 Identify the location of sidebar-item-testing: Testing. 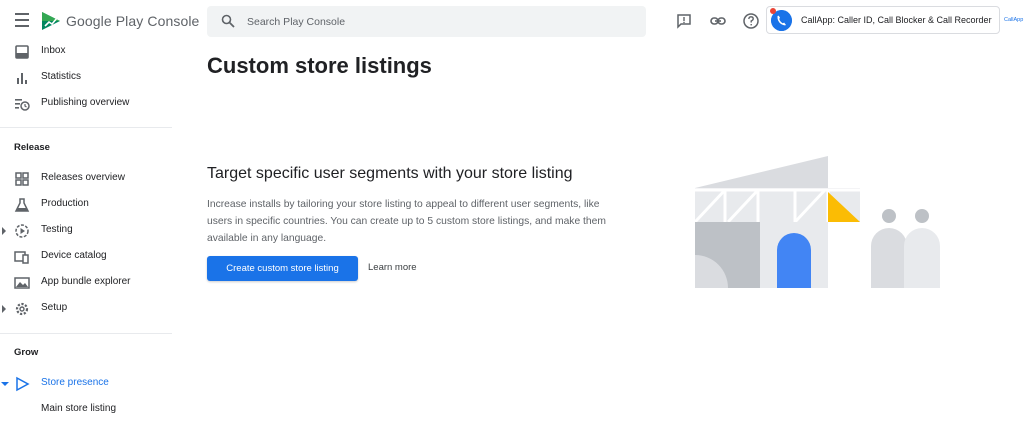
(86, 231).